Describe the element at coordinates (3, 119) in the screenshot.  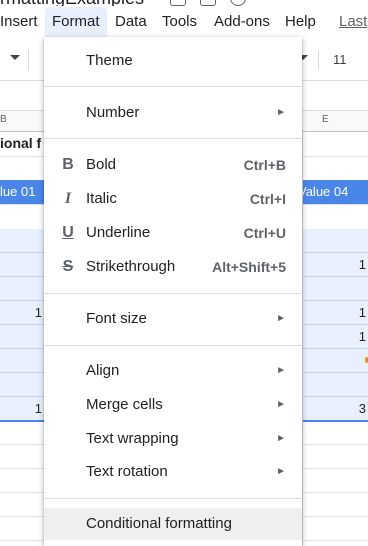
I see `column-header-b: B` at that location.